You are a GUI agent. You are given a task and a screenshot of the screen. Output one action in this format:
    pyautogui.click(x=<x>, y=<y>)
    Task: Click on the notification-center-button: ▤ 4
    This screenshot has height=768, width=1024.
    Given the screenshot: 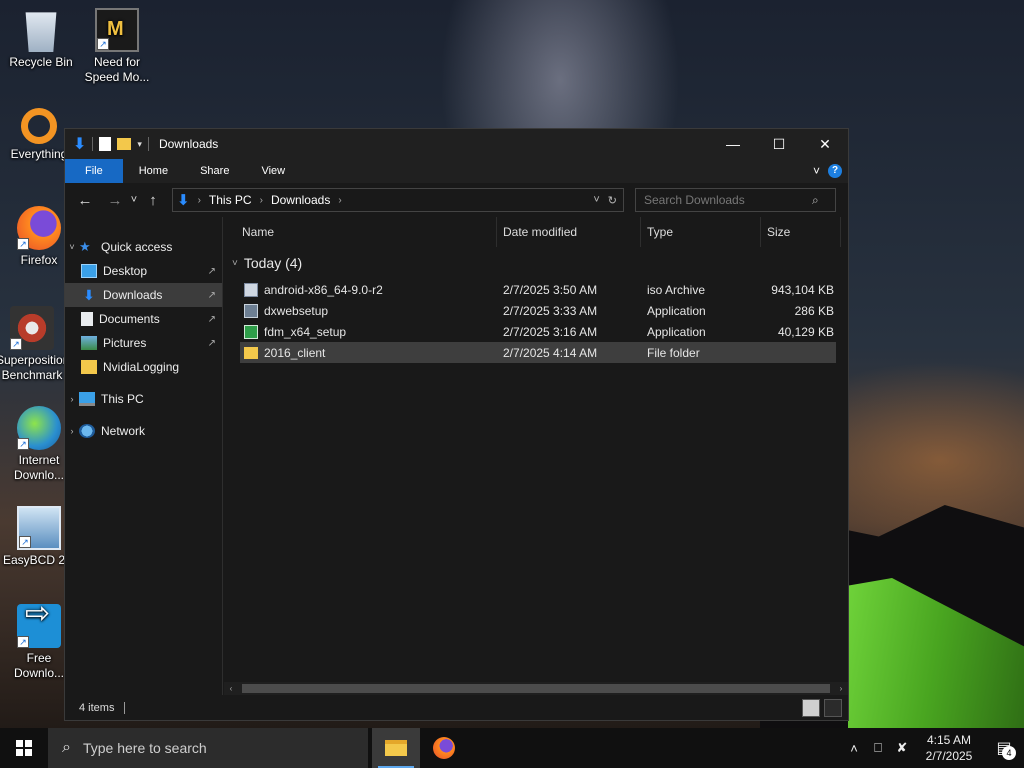 What is the action you would take?
    pyautogui.click(x=1004, y=749)
    